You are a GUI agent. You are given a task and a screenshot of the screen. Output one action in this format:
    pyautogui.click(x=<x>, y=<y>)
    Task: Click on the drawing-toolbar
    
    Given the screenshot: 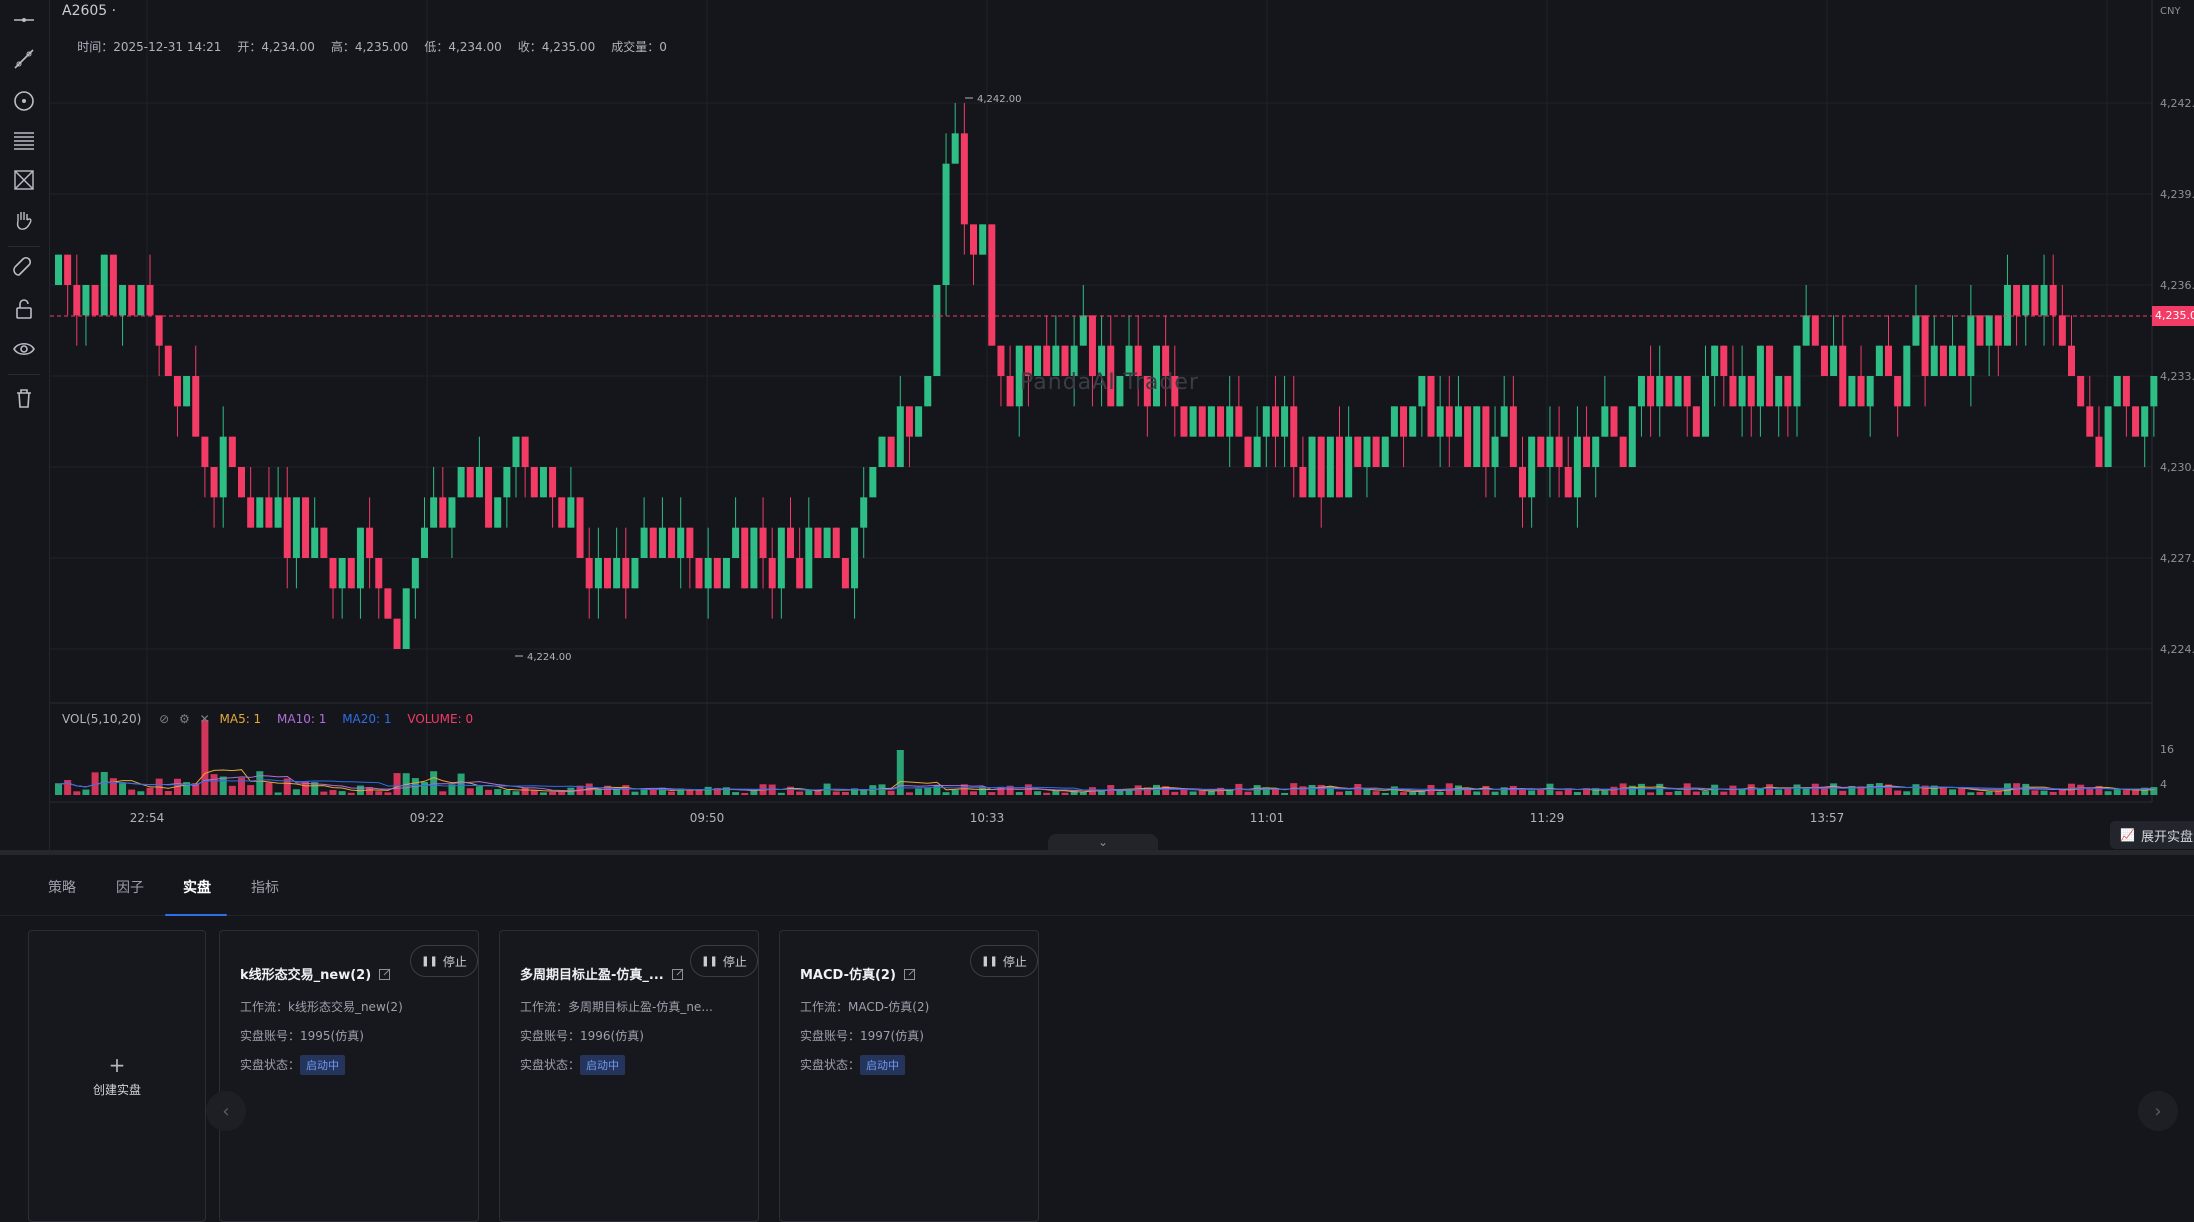 What is the action you would take?
    pyautogui.click(x=25, y=425)
    